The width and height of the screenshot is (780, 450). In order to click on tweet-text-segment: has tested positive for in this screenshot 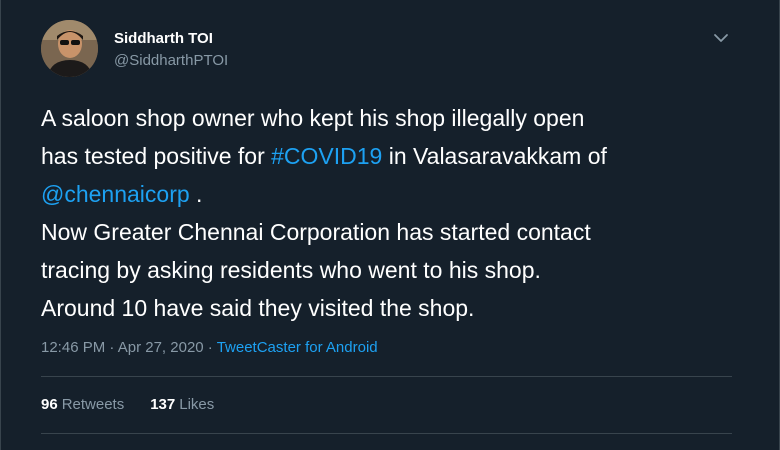, I will do `click(156, 156)`.